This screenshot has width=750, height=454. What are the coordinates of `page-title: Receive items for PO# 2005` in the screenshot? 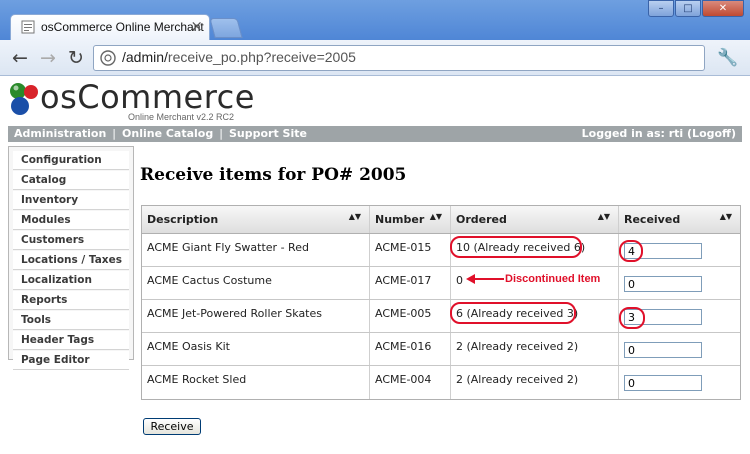 It's located at (273, 175).